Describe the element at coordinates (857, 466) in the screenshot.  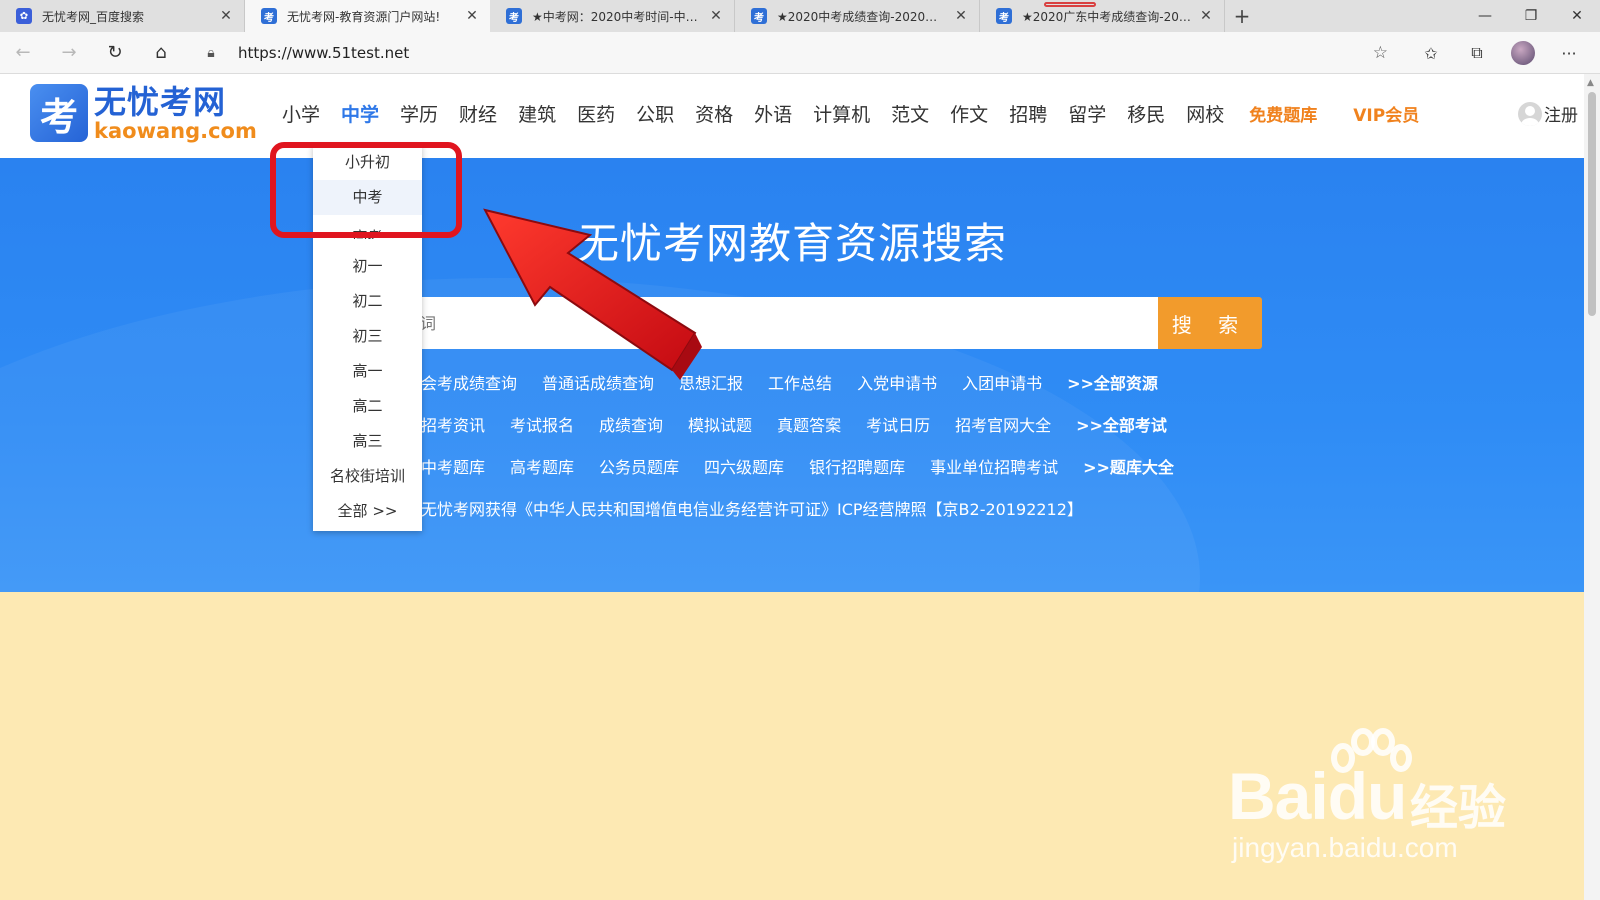
I see `quick-link: 银行招聘题库` at that location.